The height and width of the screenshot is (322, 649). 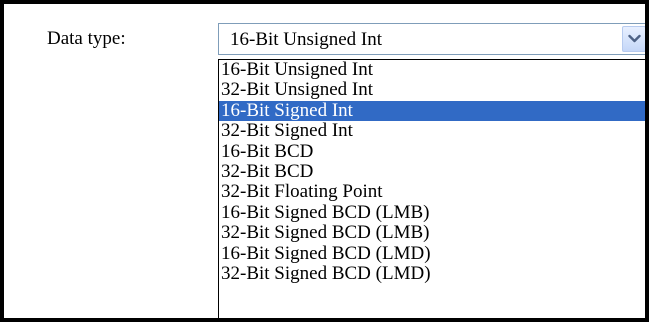 What do you see at coordinates (432, 192) in the screenshot?
I see `dropdown-option-32bit-floating-point: 32-Bit Floating Point` at bounding box center [432, 192].